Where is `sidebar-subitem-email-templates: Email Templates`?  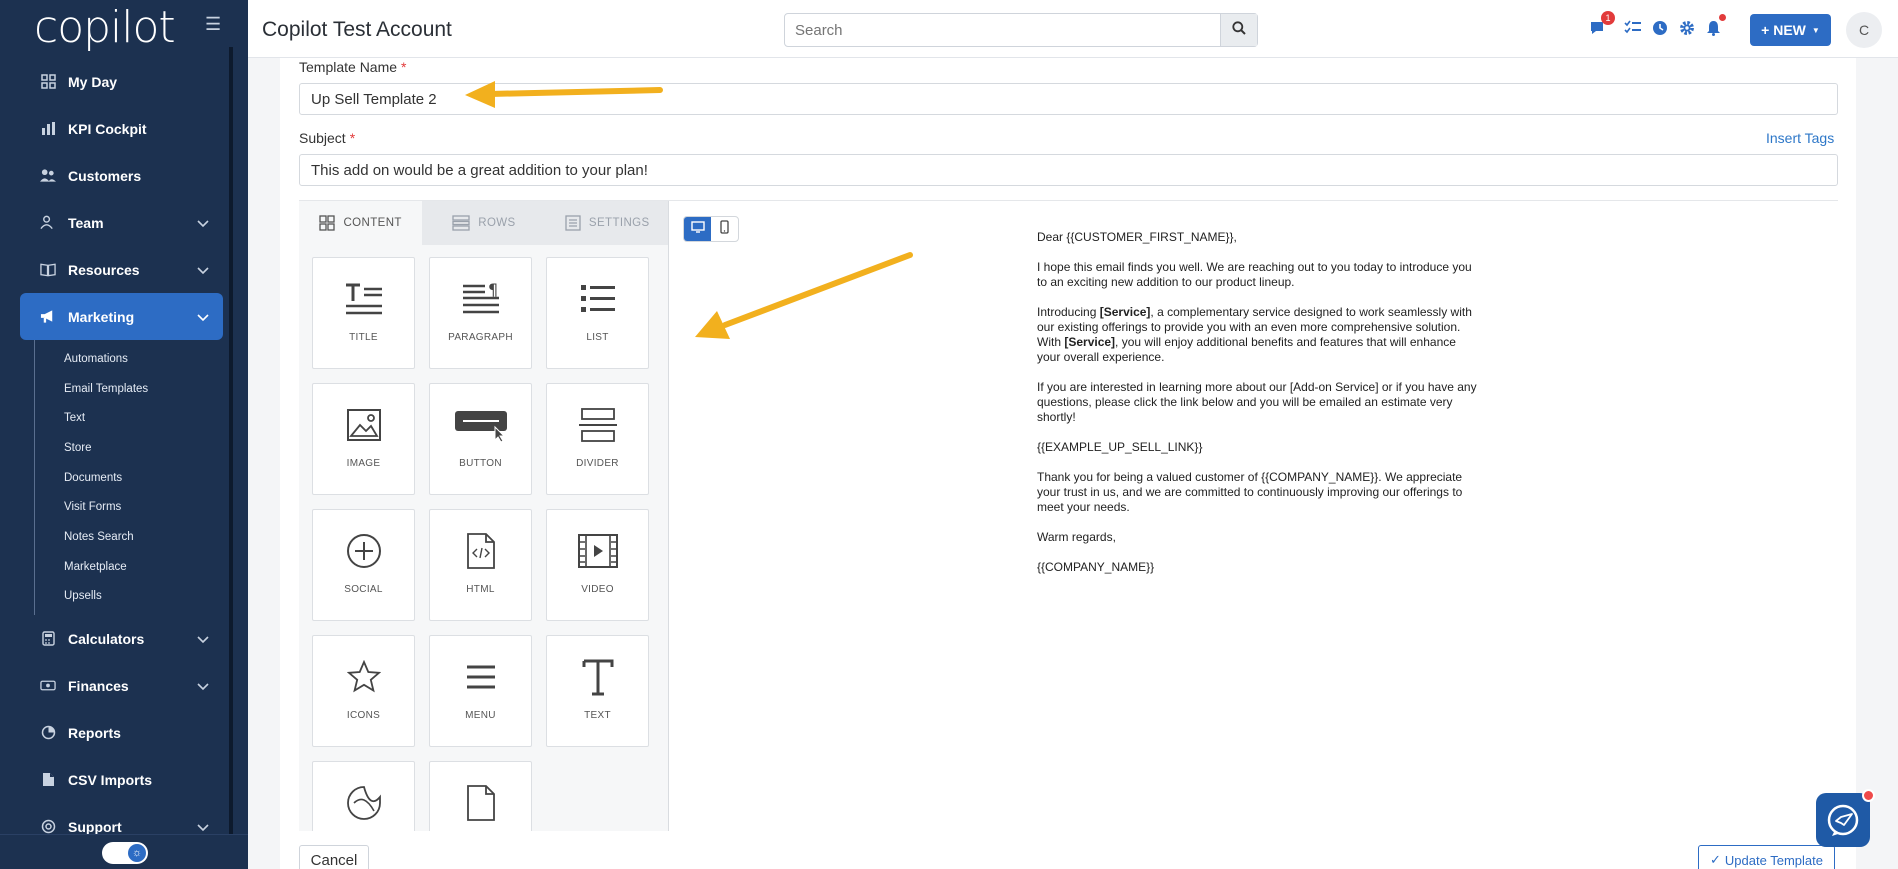
sidebar-subitem-email-templates: Email Templates is located at coordinates (143, 389).